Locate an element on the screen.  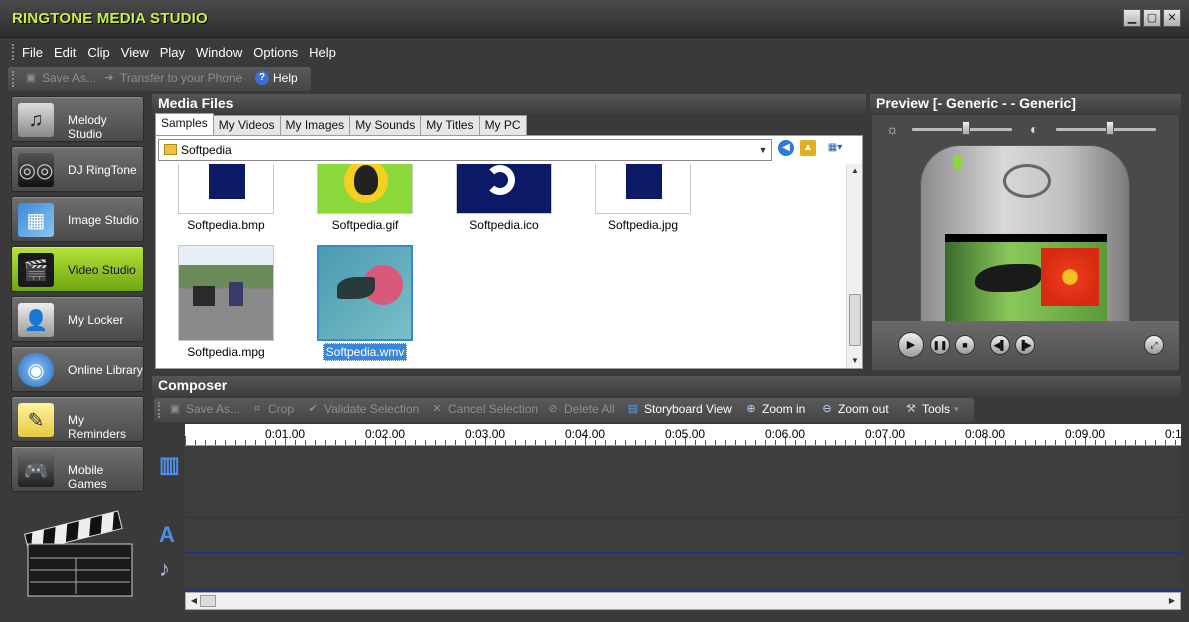
ruler-label: 0:08.00 is located at coordinates (985, 434).